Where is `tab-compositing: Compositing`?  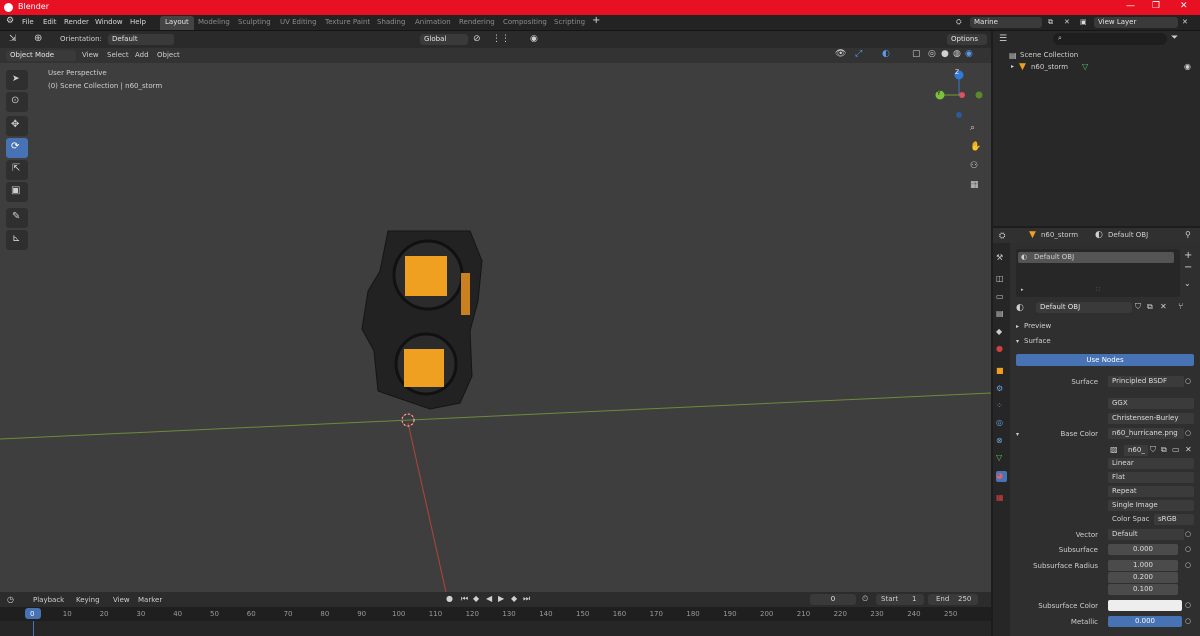
tab-compositing: Compositing is located at coordinates (525, 23).